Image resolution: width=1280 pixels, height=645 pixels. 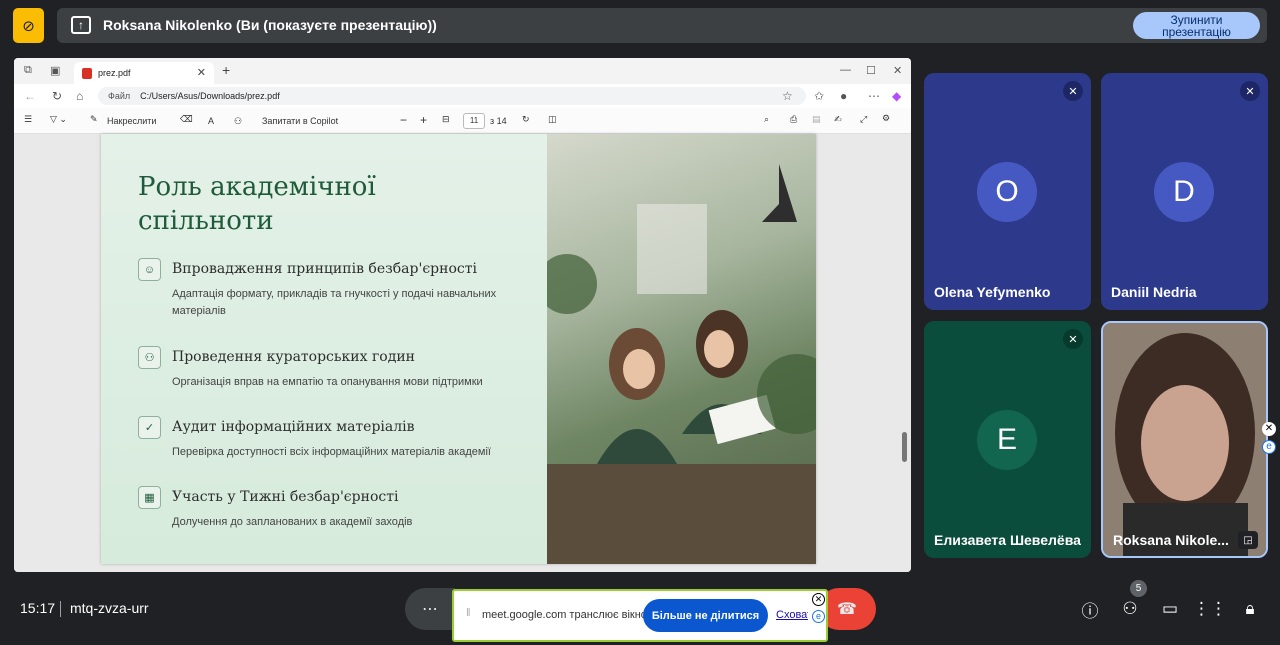 I want to click on url-info-label: Файл, so click(x=119, y=96).